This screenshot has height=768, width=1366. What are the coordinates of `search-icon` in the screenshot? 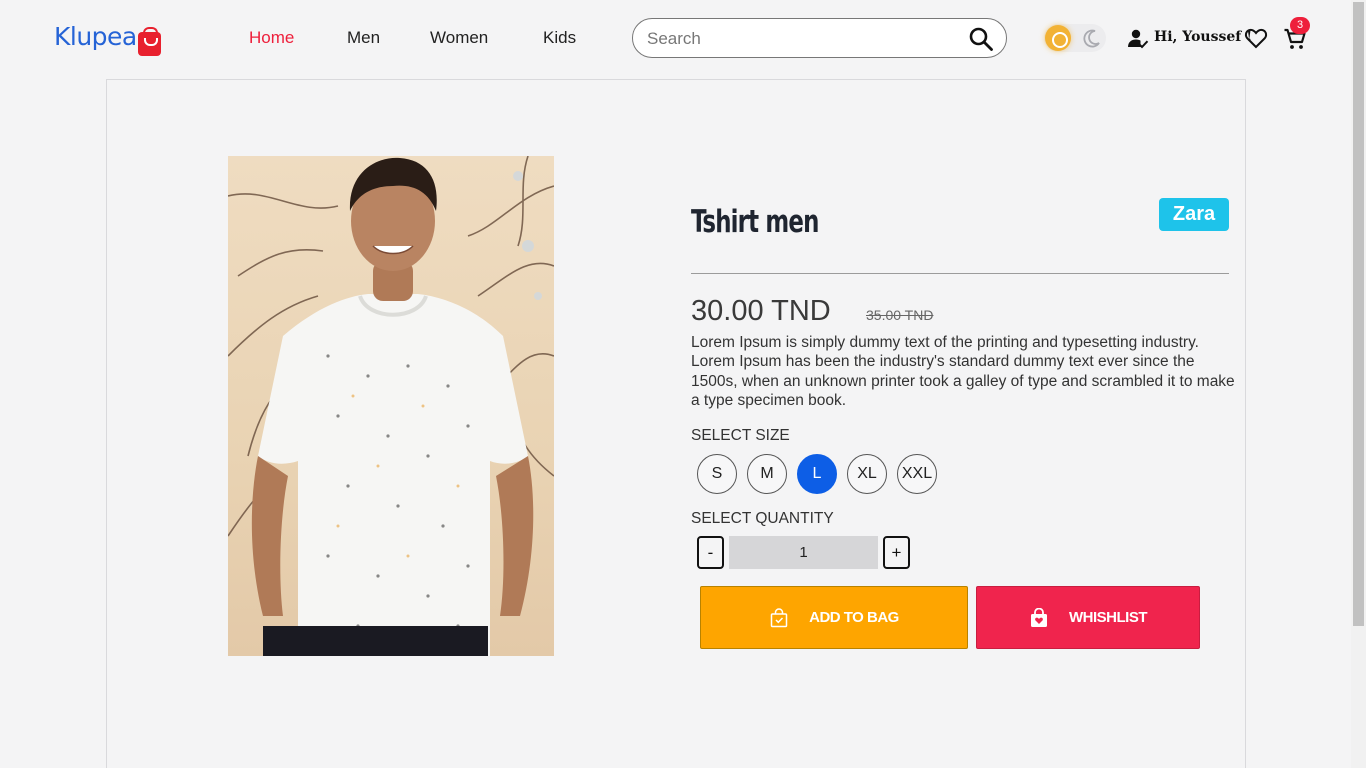 It's located at (981, 39).